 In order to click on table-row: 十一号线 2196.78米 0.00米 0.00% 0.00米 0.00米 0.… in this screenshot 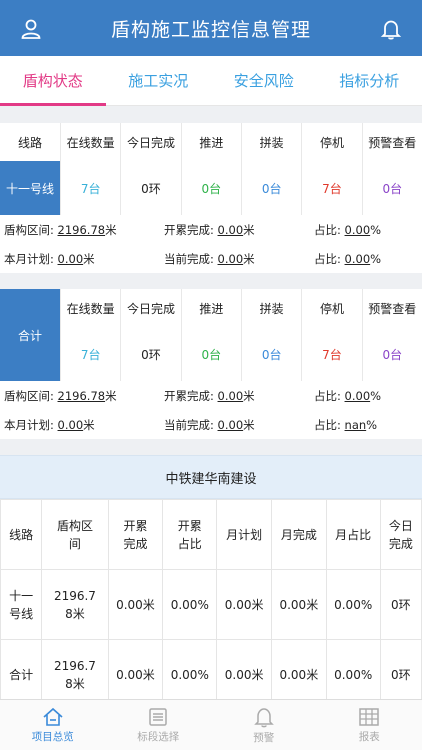, I will do `click(211, 604)`.